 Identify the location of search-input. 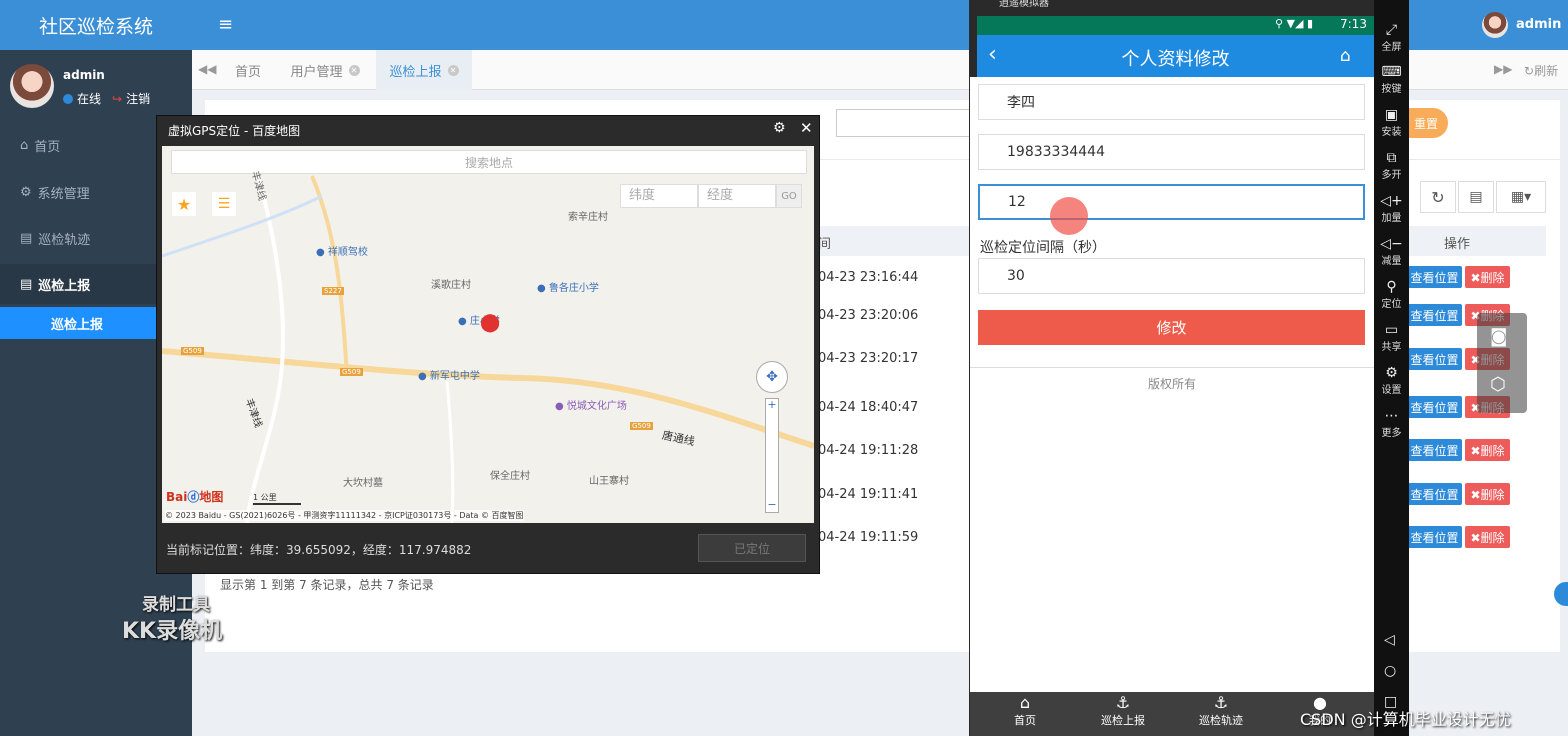
(906, 123).